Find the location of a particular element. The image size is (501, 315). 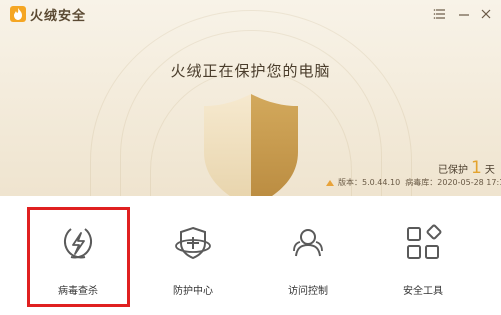

version-info: 版本：5.0.44.10 病毒库：2020-05-28 17:14 is located at coordinates (413, 182).